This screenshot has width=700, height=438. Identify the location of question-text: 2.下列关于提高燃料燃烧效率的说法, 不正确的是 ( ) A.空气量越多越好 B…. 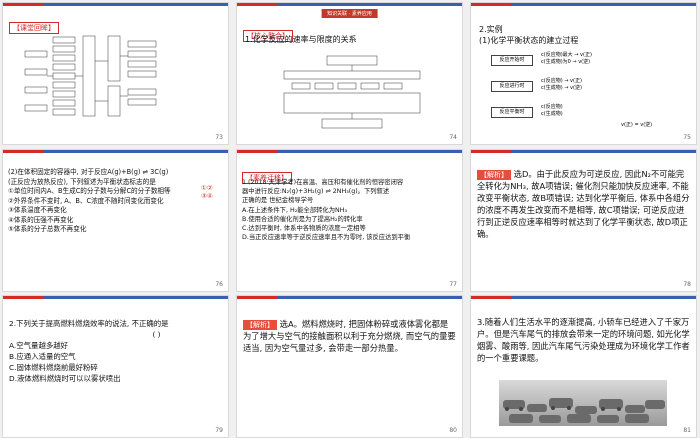
(89, 351).